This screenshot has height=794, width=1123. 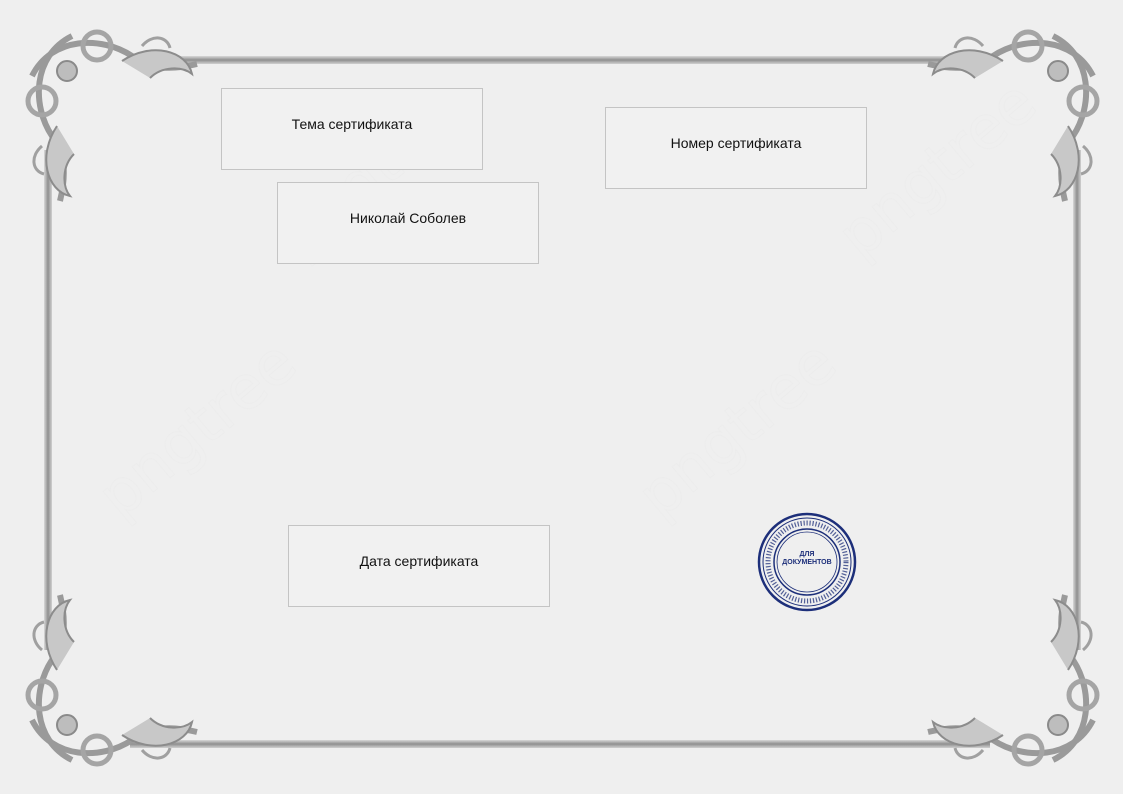 I want to click on certificate-topic-field: Тема сертификата, so click(x=352, y=129).